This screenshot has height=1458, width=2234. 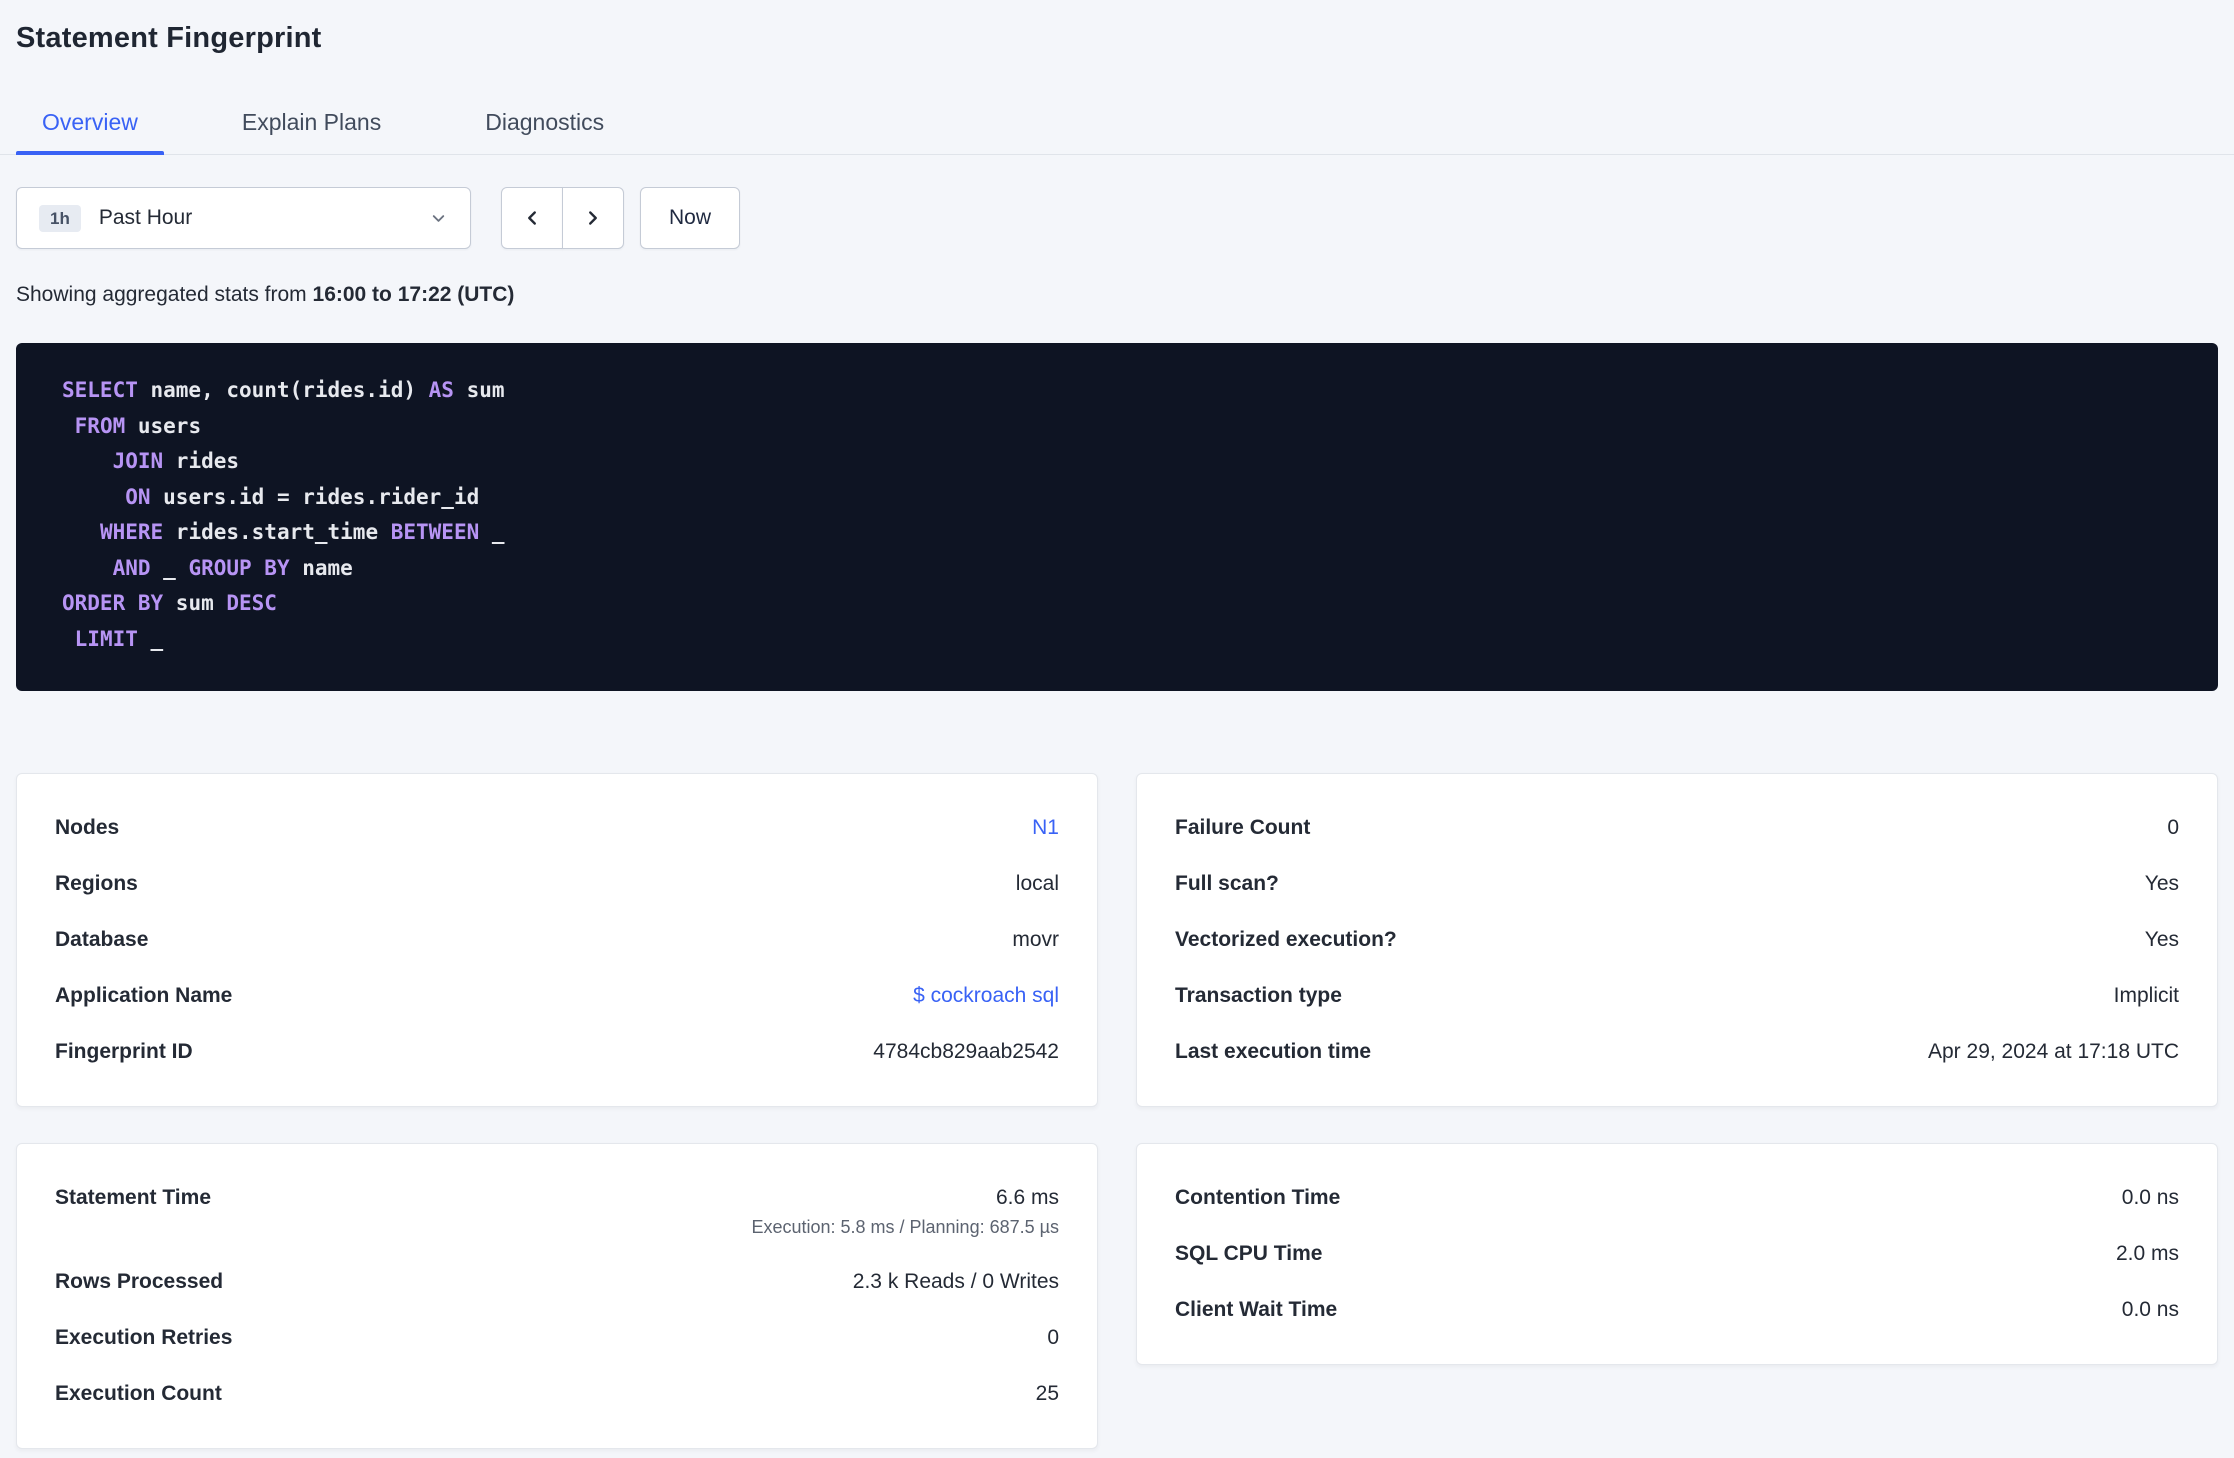 What do you see at coordinates (119, 638) in the screenshot?
I see `sql-line: LIMIT _` at bounding box center [119, 638].